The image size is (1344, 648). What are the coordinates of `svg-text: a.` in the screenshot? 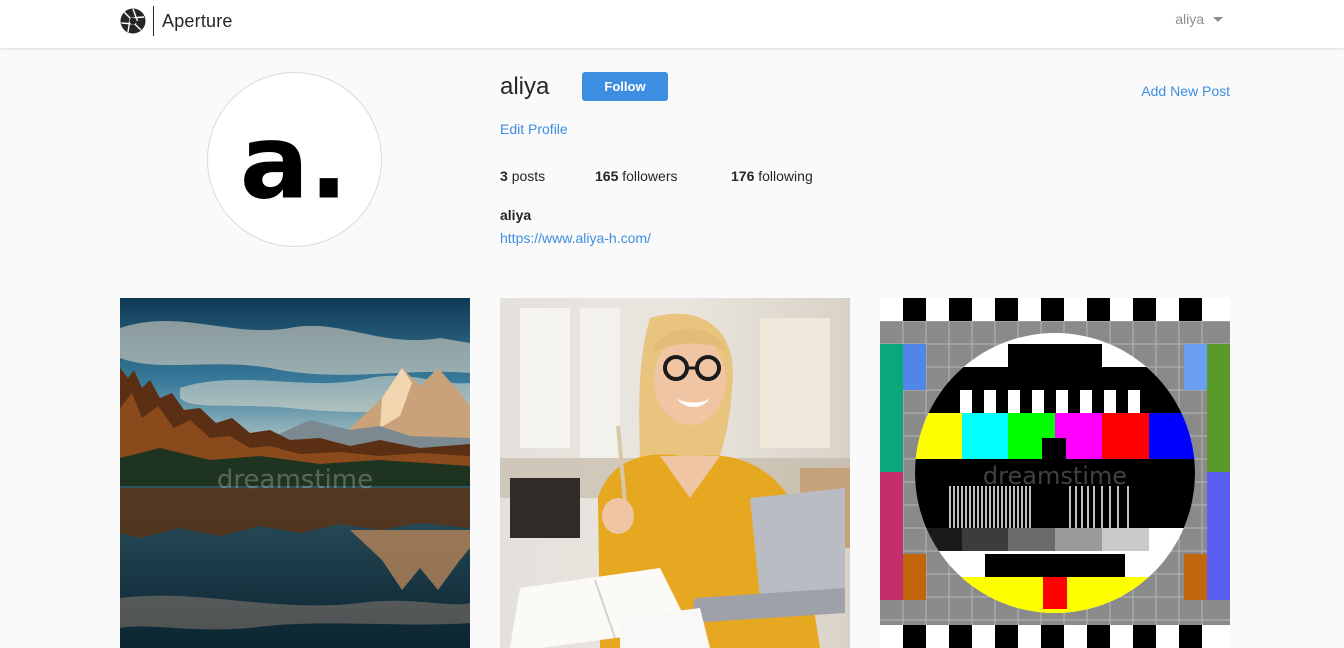 It's located at (294, 163).